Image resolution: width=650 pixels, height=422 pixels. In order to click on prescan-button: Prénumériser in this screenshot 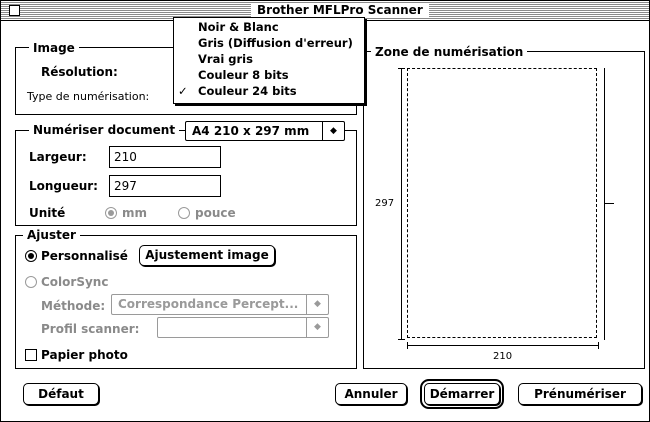, I will do `click(580, 394)`.